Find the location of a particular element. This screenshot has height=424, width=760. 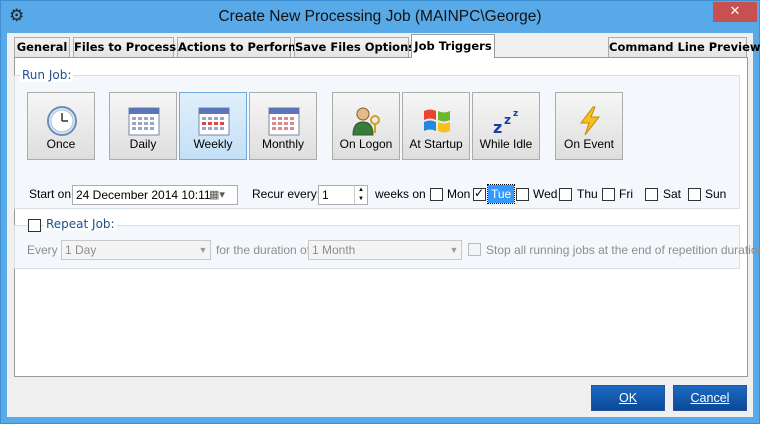

tab-files-to-process: Files to Process is located at coordinates (124, 47).